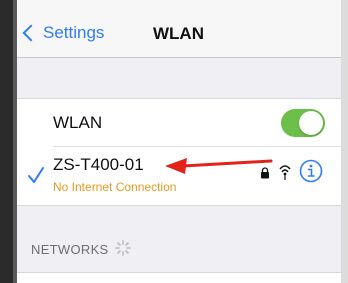  I want to click on device-bezel-left, so click(6, 141).